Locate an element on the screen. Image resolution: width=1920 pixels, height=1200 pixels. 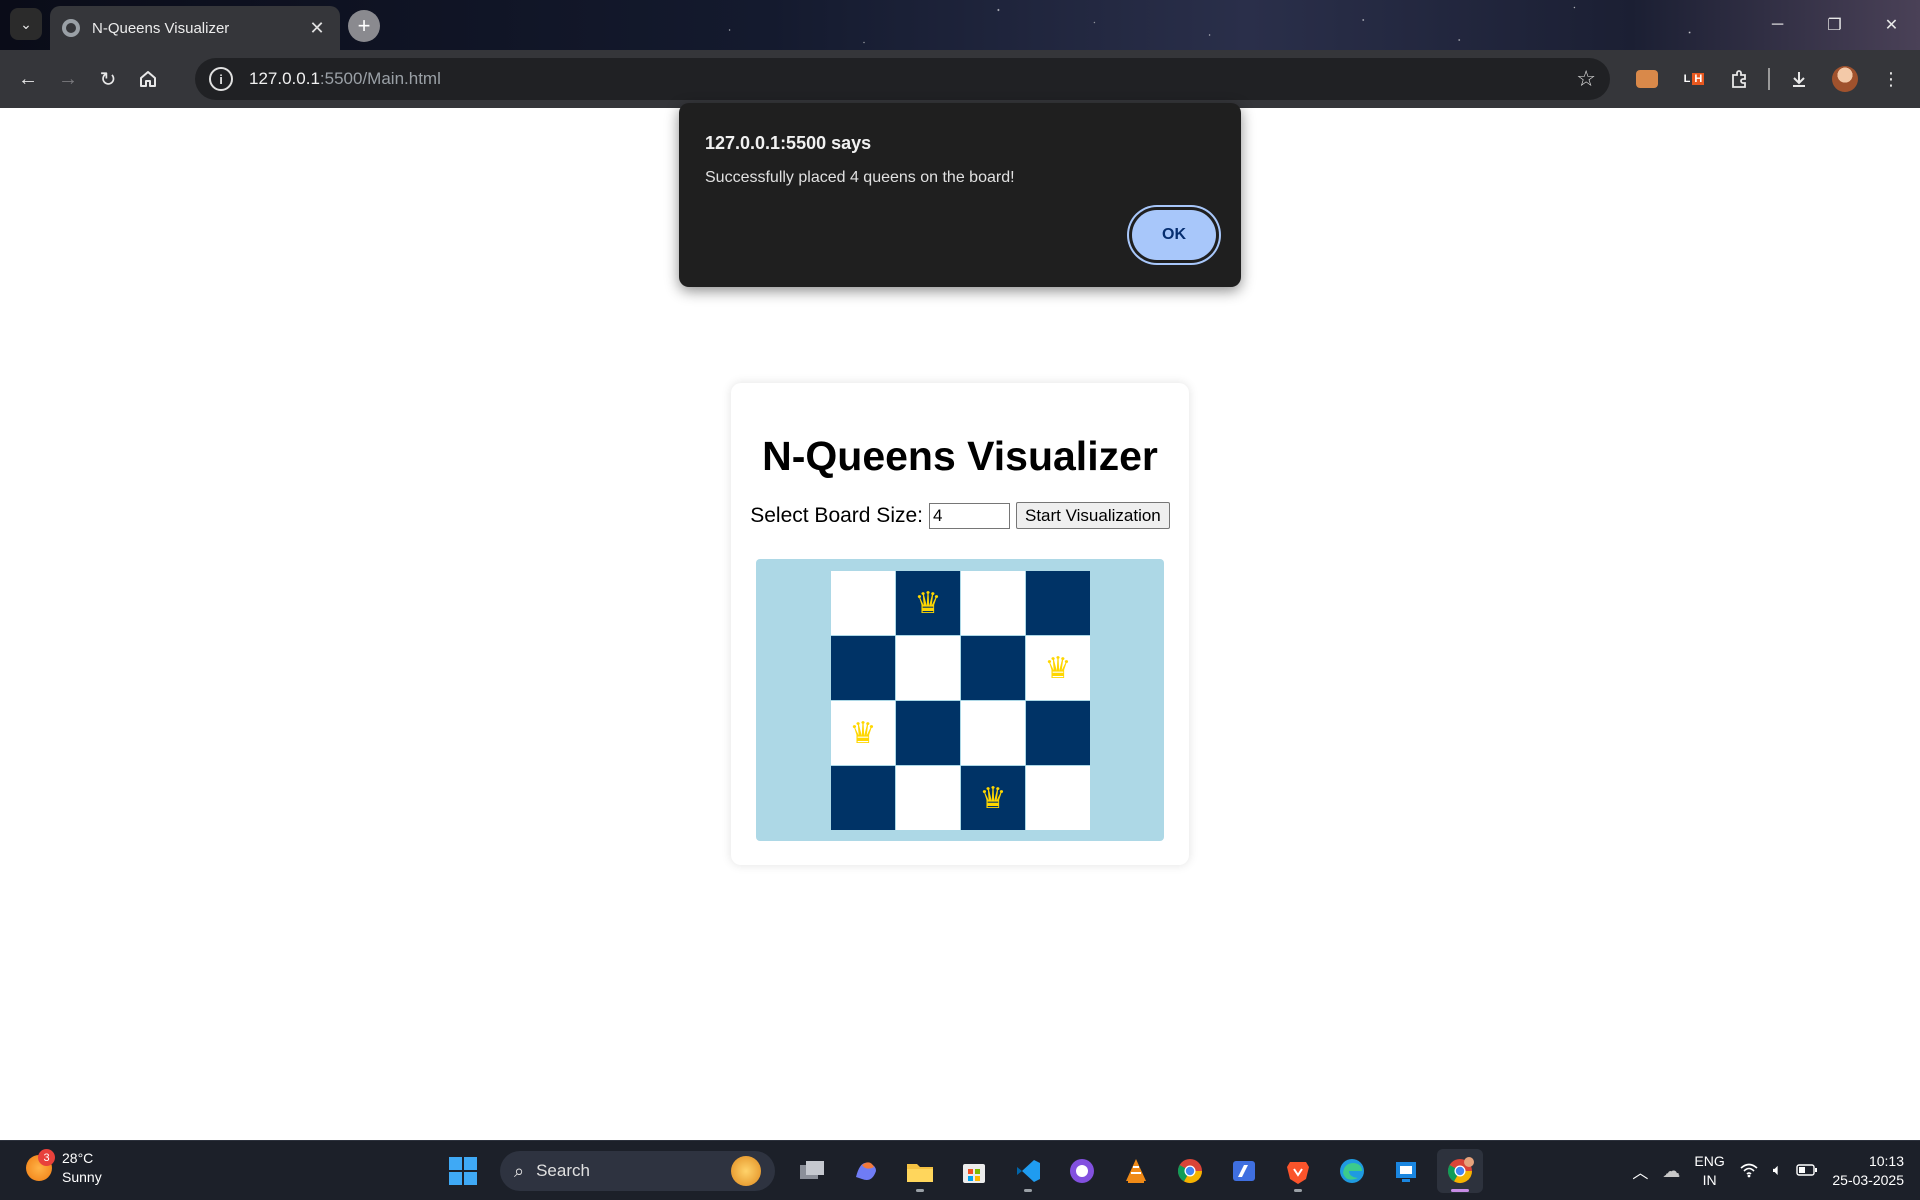
bing-highlight-icon is located at coordinates (746, 1171).